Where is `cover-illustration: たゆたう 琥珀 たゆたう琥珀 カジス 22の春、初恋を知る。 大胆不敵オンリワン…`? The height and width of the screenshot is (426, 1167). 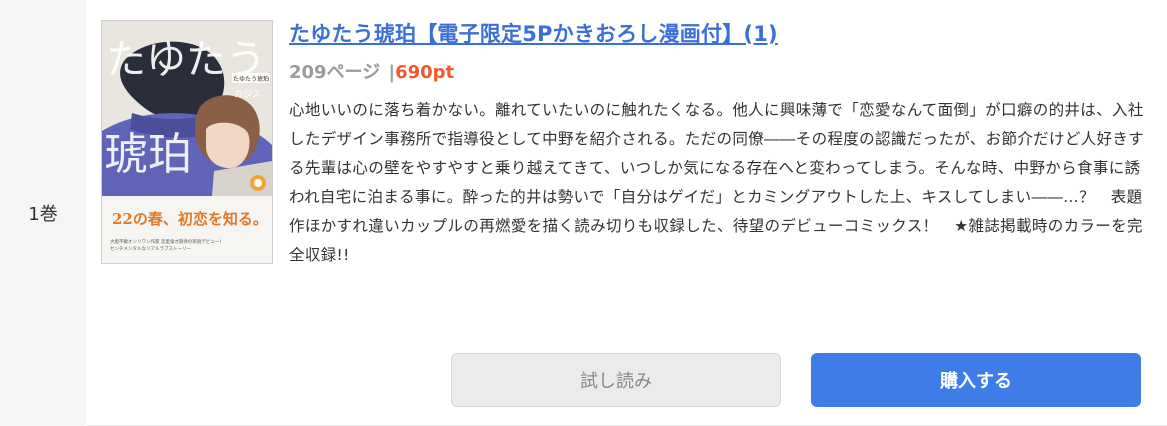 cover-illustration: たゆたう 琥珀 たゆたう琥珀 カジス 22の春、初恋を知る。 大胆不敵オンリワン… is located at coordinates (187, 142).